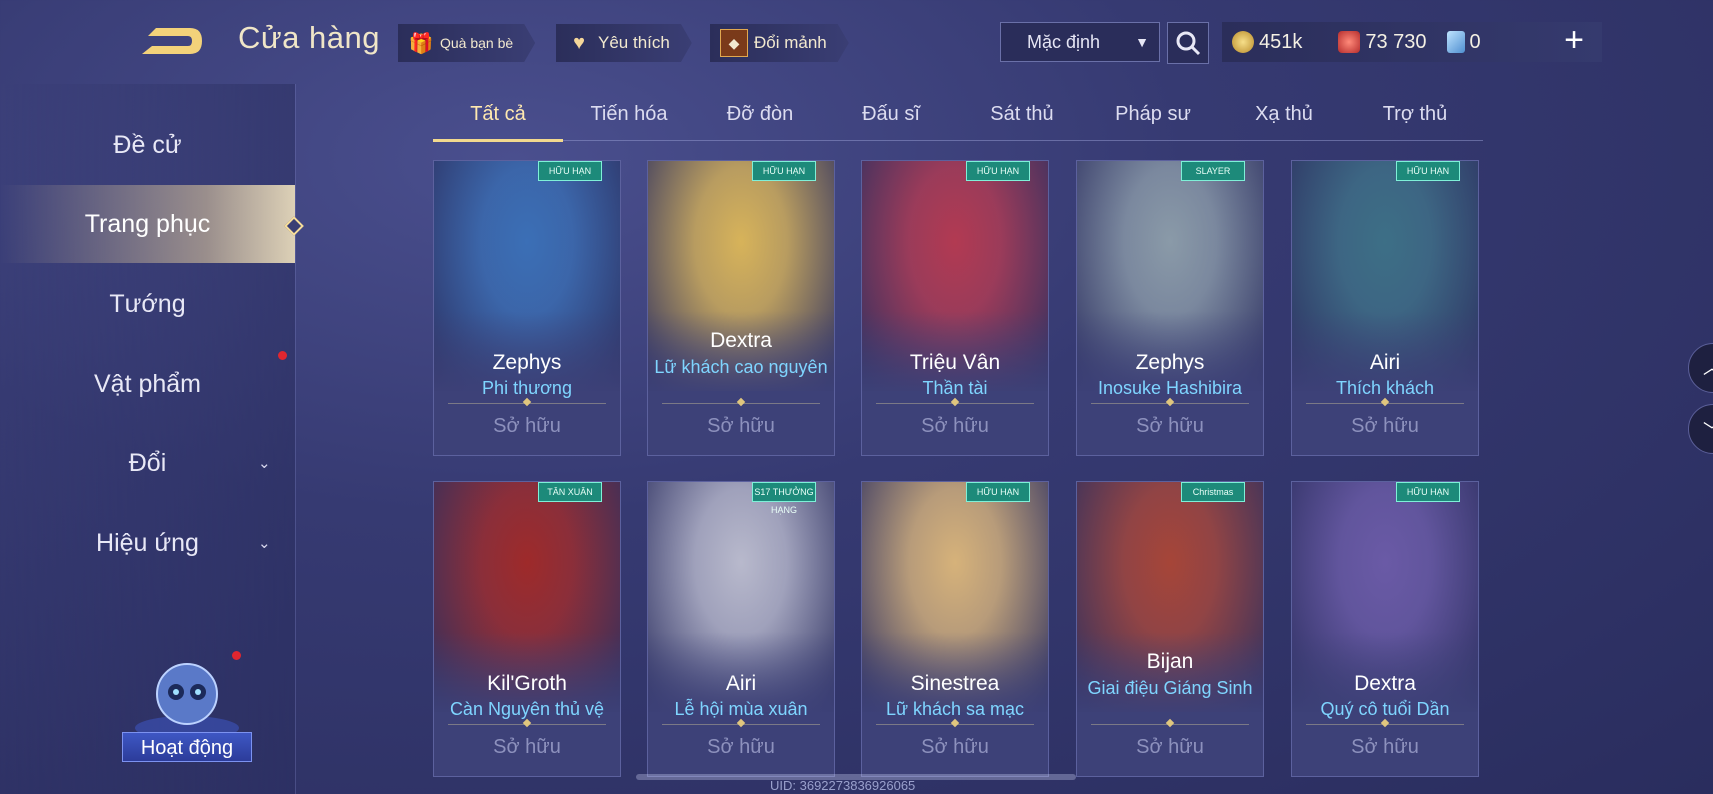 This screenshot has height=794, width=1713. I want to click on currency-bar: 451k 73 730 0, so click(1412, 42).